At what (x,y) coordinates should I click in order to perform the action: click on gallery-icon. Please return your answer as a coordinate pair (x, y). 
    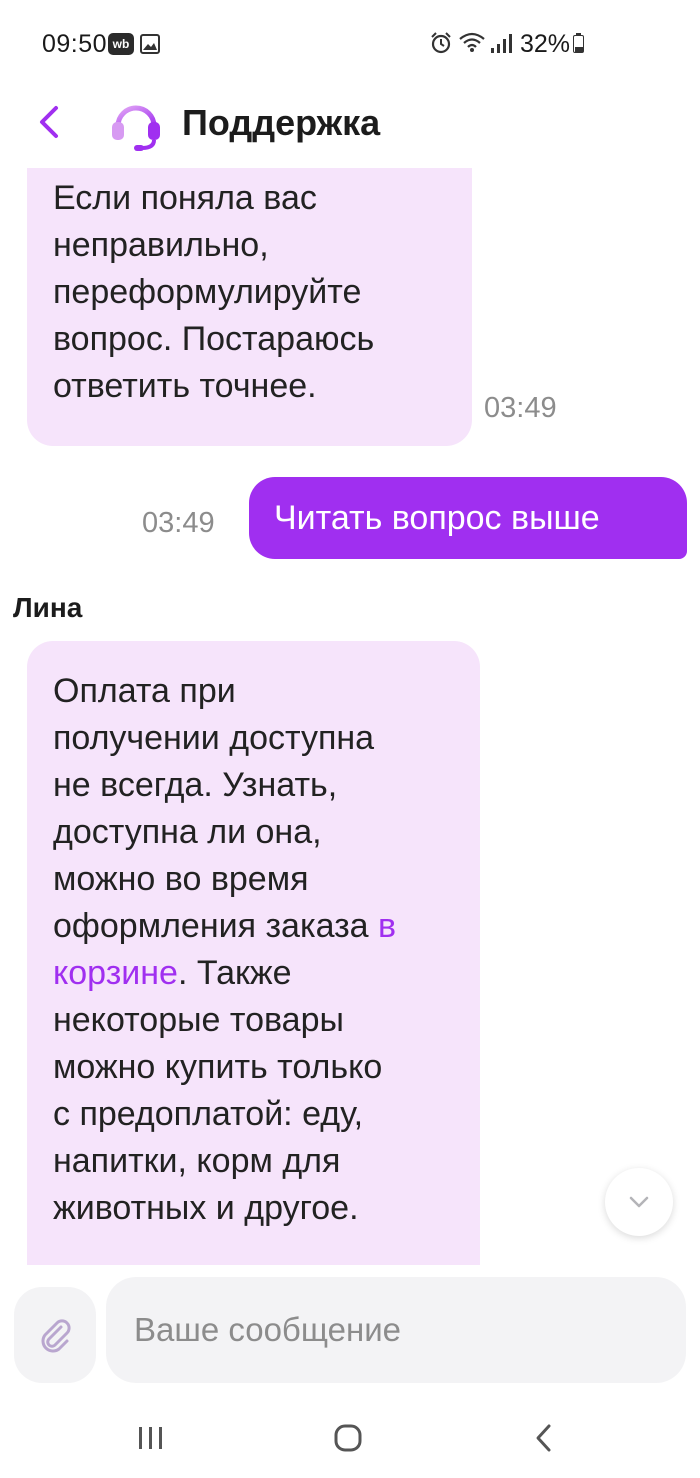
    Looking at the image, I should click on (150, 44).